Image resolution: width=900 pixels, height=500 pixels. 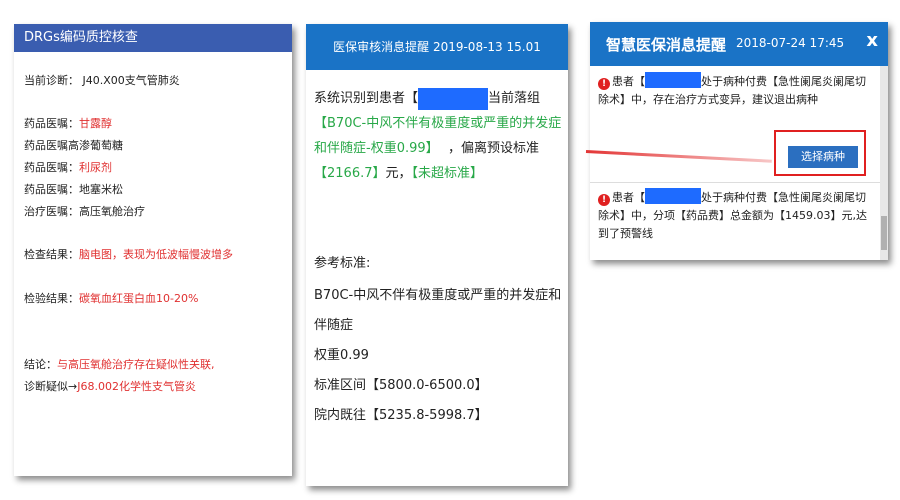 I want to click on order-label: 治疗医嘱：, so click(x=51, y=211).